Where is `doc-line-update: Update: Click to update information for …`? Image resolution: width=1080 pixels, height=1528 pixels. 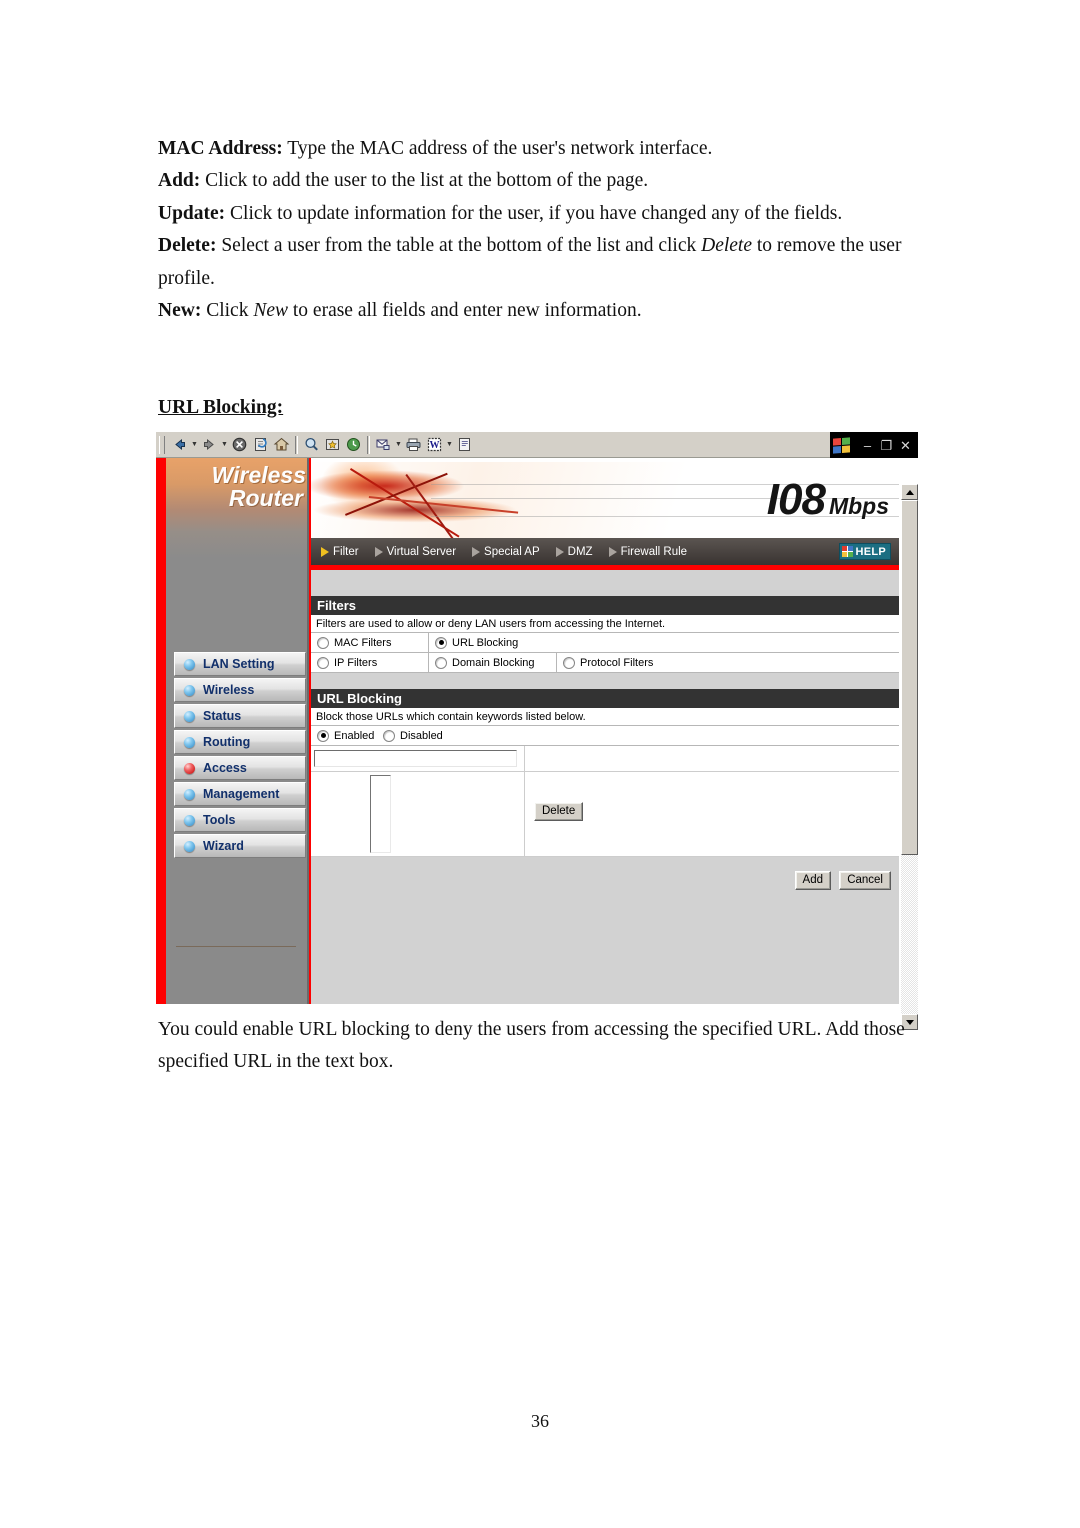
doc-line-update: Update: Click to update information for … is located at coordinates (538, 214).